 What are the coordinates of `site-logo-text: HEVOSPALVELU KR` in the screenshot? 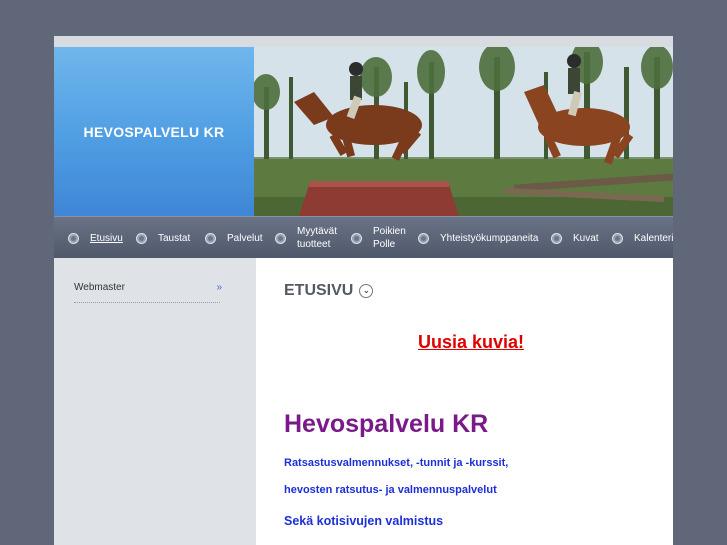 It's located at (154, 131).